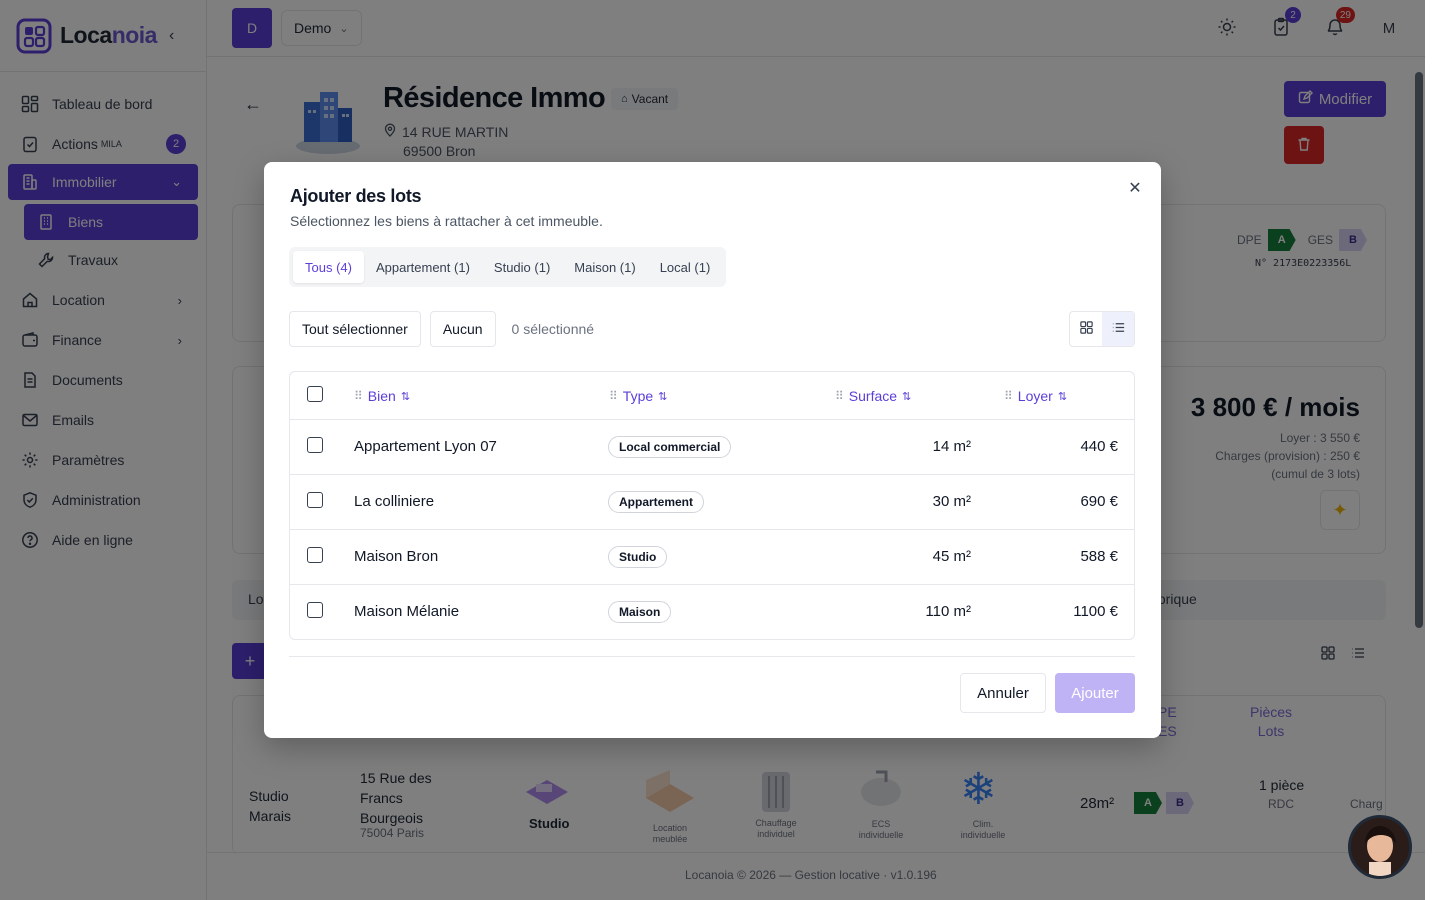 This screenshot has width=1440, height=900. I want to click on table-header: ⠿ Bien ⇅ ⠿ Type ⇅ ⠿ Surface ⇅ ⠿ Loyer ⇅, so click(712, 396).